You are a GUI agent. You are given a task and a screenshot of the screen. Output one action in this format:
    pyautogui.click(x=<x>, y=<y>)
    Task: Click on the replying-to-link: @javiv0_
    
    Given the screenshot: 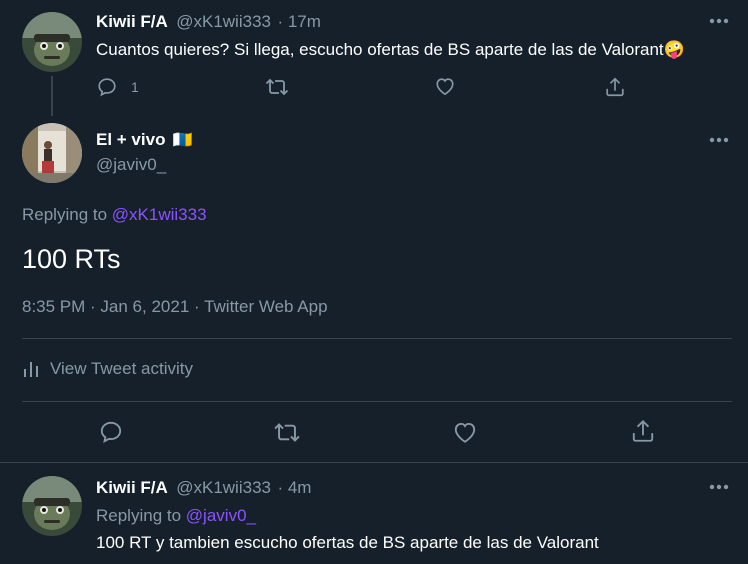 What is the action you would take?
    pyautogui.click(x=221, y=515)
    